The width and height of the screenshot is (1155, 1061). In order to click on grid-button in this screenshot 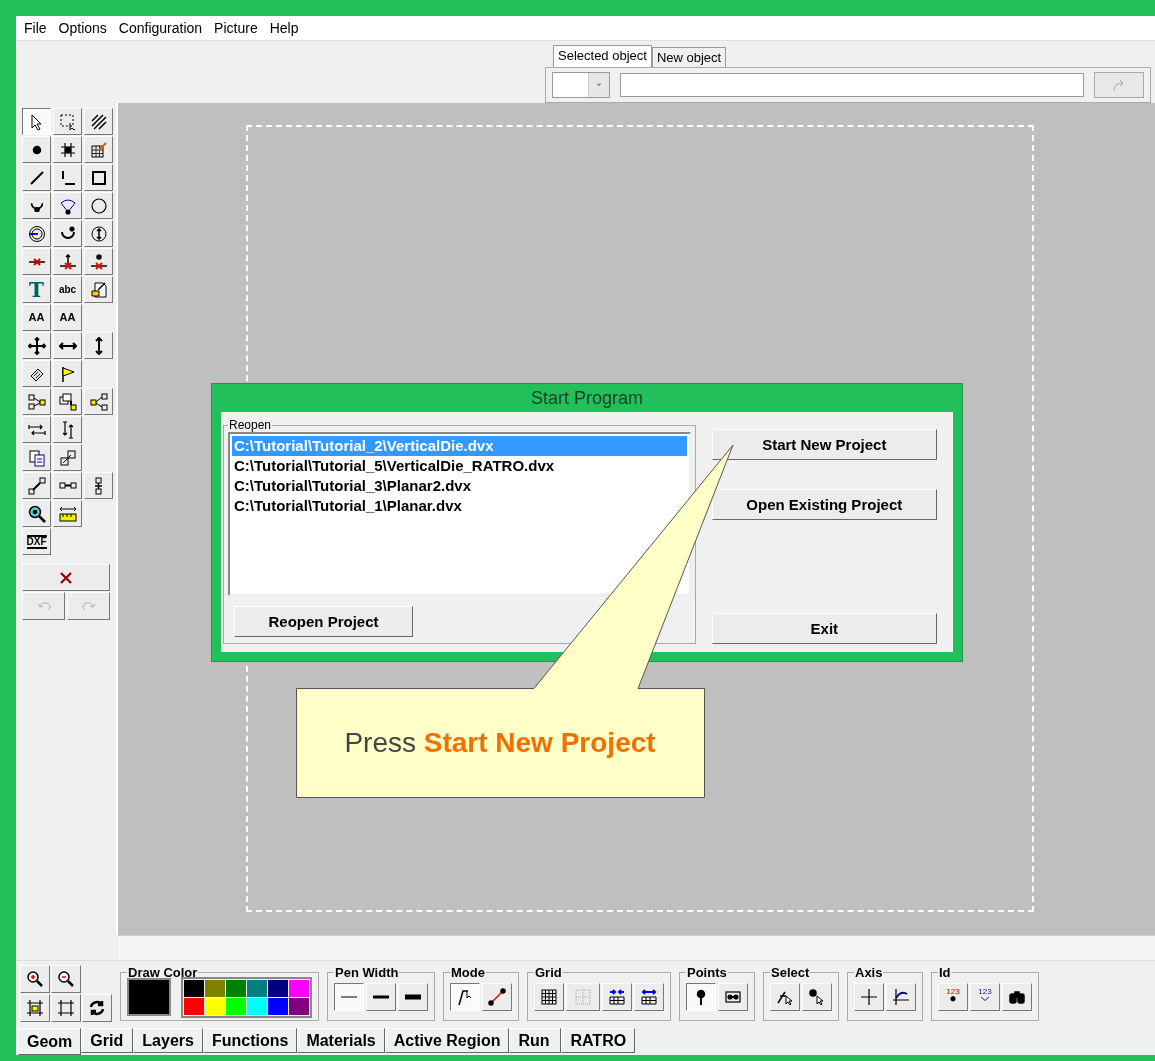, I will do `click(549, 997)`.